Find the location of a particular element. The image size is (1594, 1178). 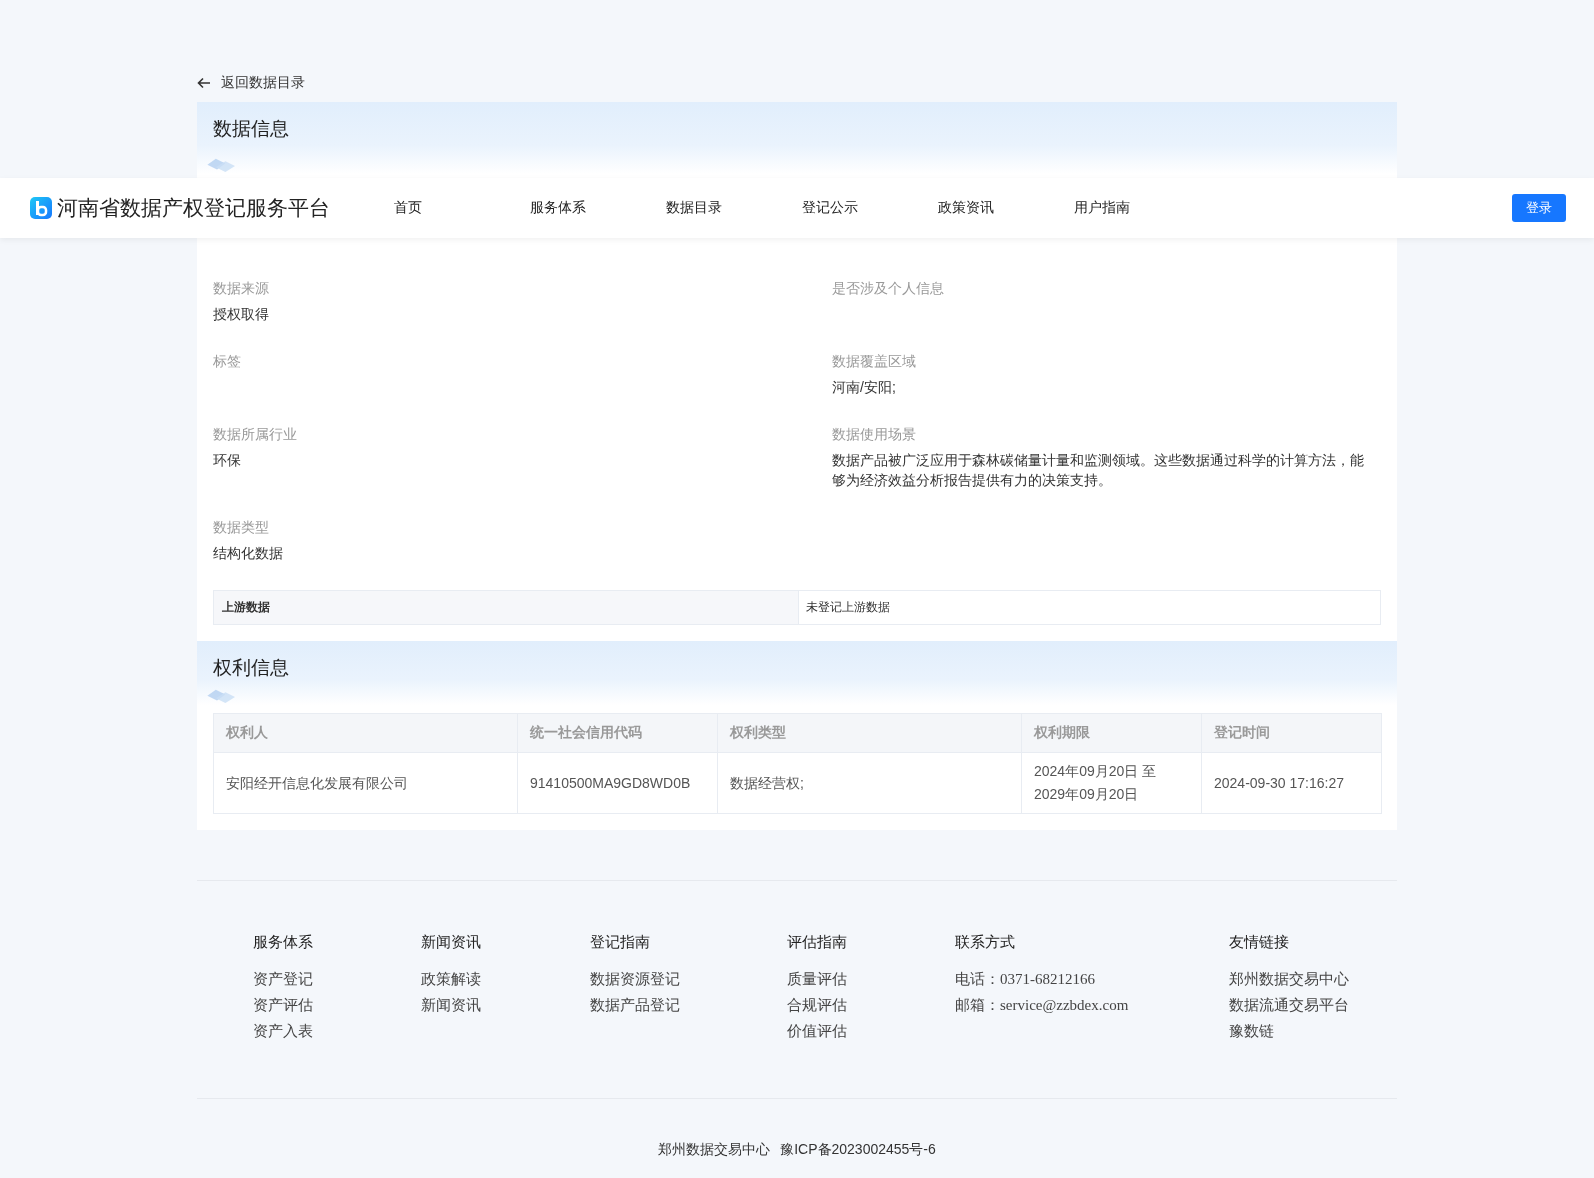

field-label: 数据类型 is located at coordinates (241, 527).